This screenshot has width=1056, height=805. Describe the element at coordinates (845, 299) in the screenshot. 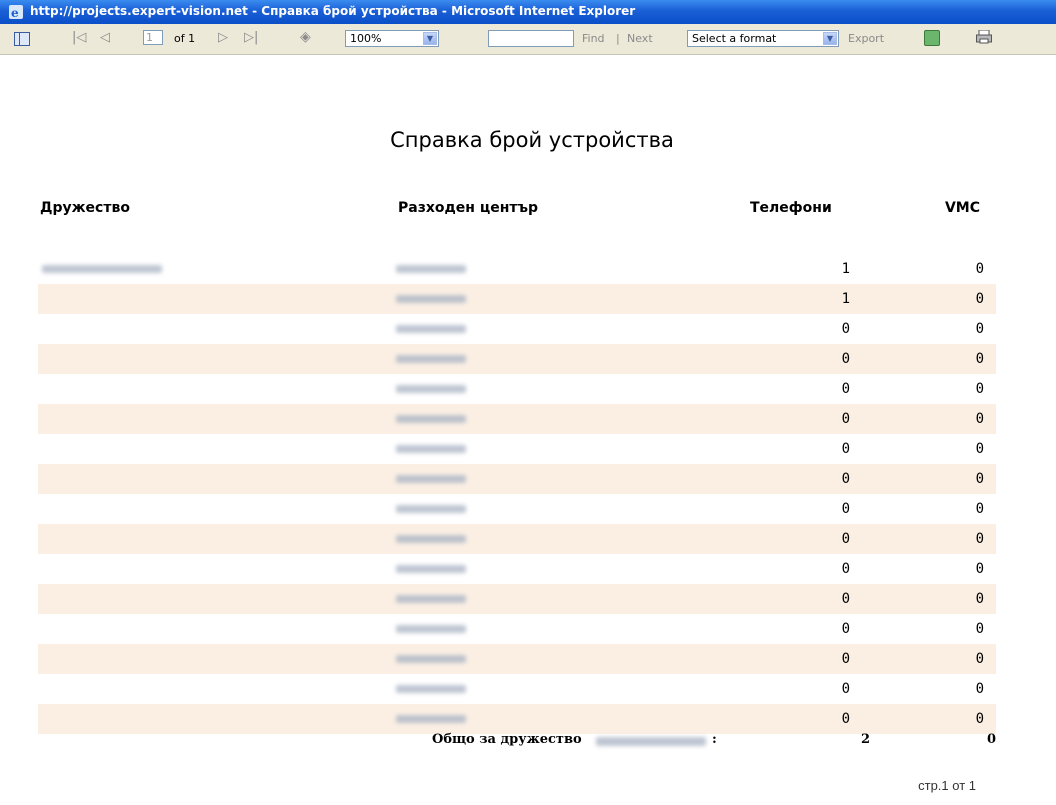

I see `phones-cell: 1` at that location.